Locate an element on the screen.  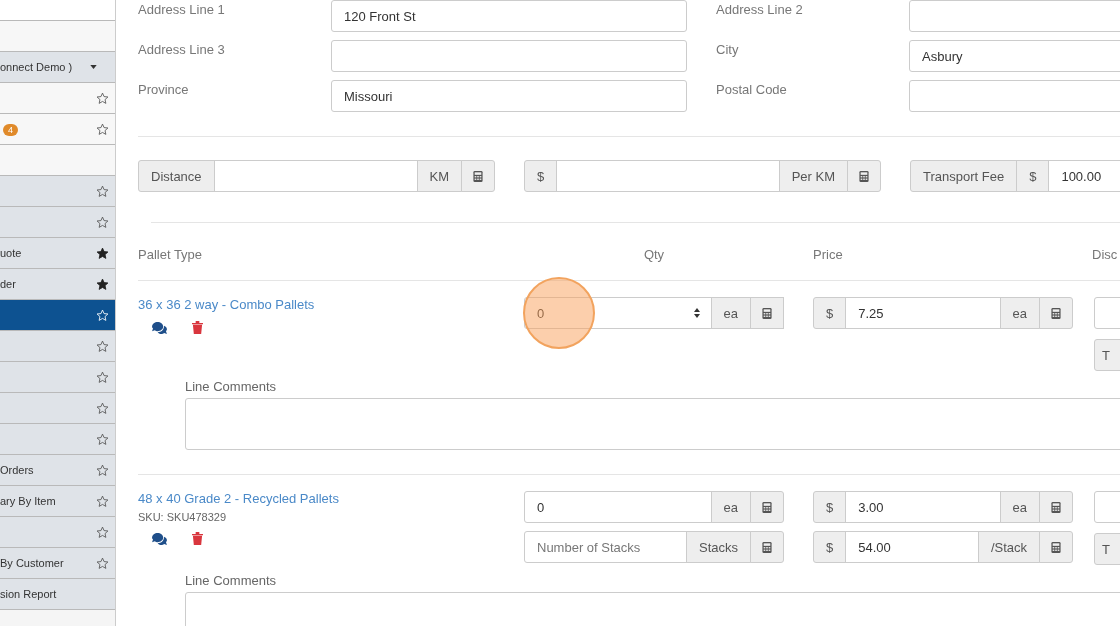
addon-label: /Stack is located at coordinates (1008, 547).